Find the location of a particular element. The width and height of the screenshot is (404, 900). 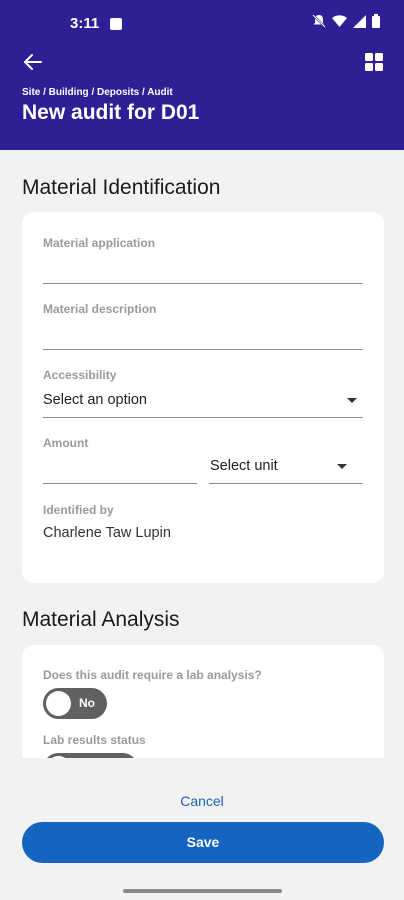

grid-menu-button is located at coordinates (374, 62).